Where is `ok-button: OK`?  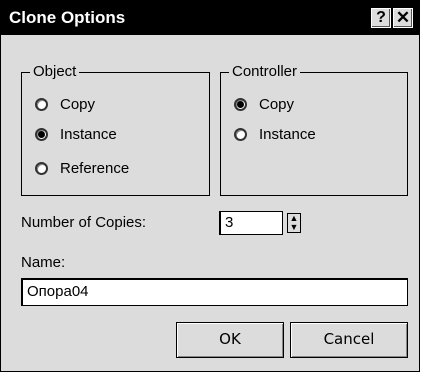 ok-button: OK is located at coordinates (230, 340).